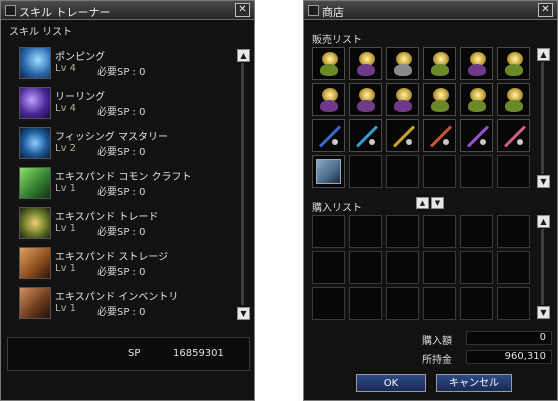  I want to click on pumping-icon, so click(35, 63).